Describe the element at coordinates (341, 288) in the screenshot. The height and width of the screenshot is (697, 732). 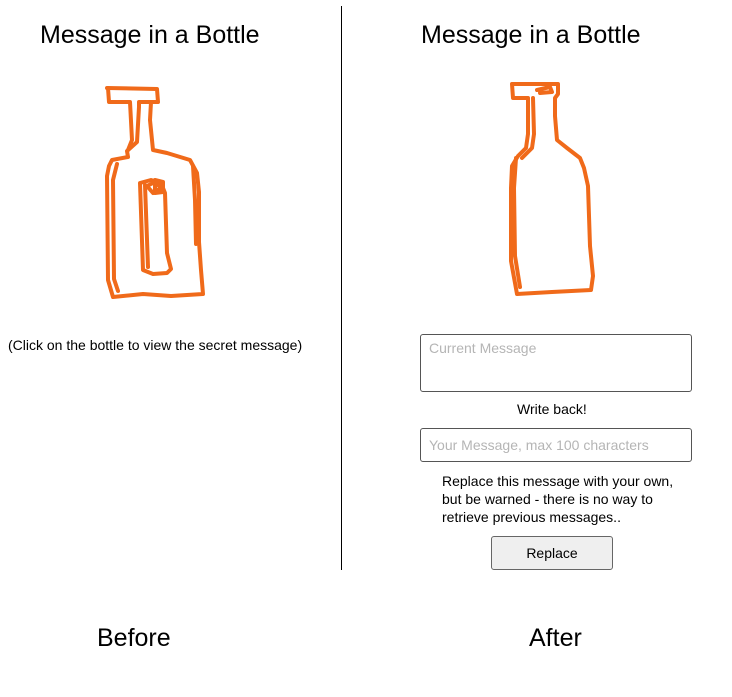
I see `panel-divider` at that location.